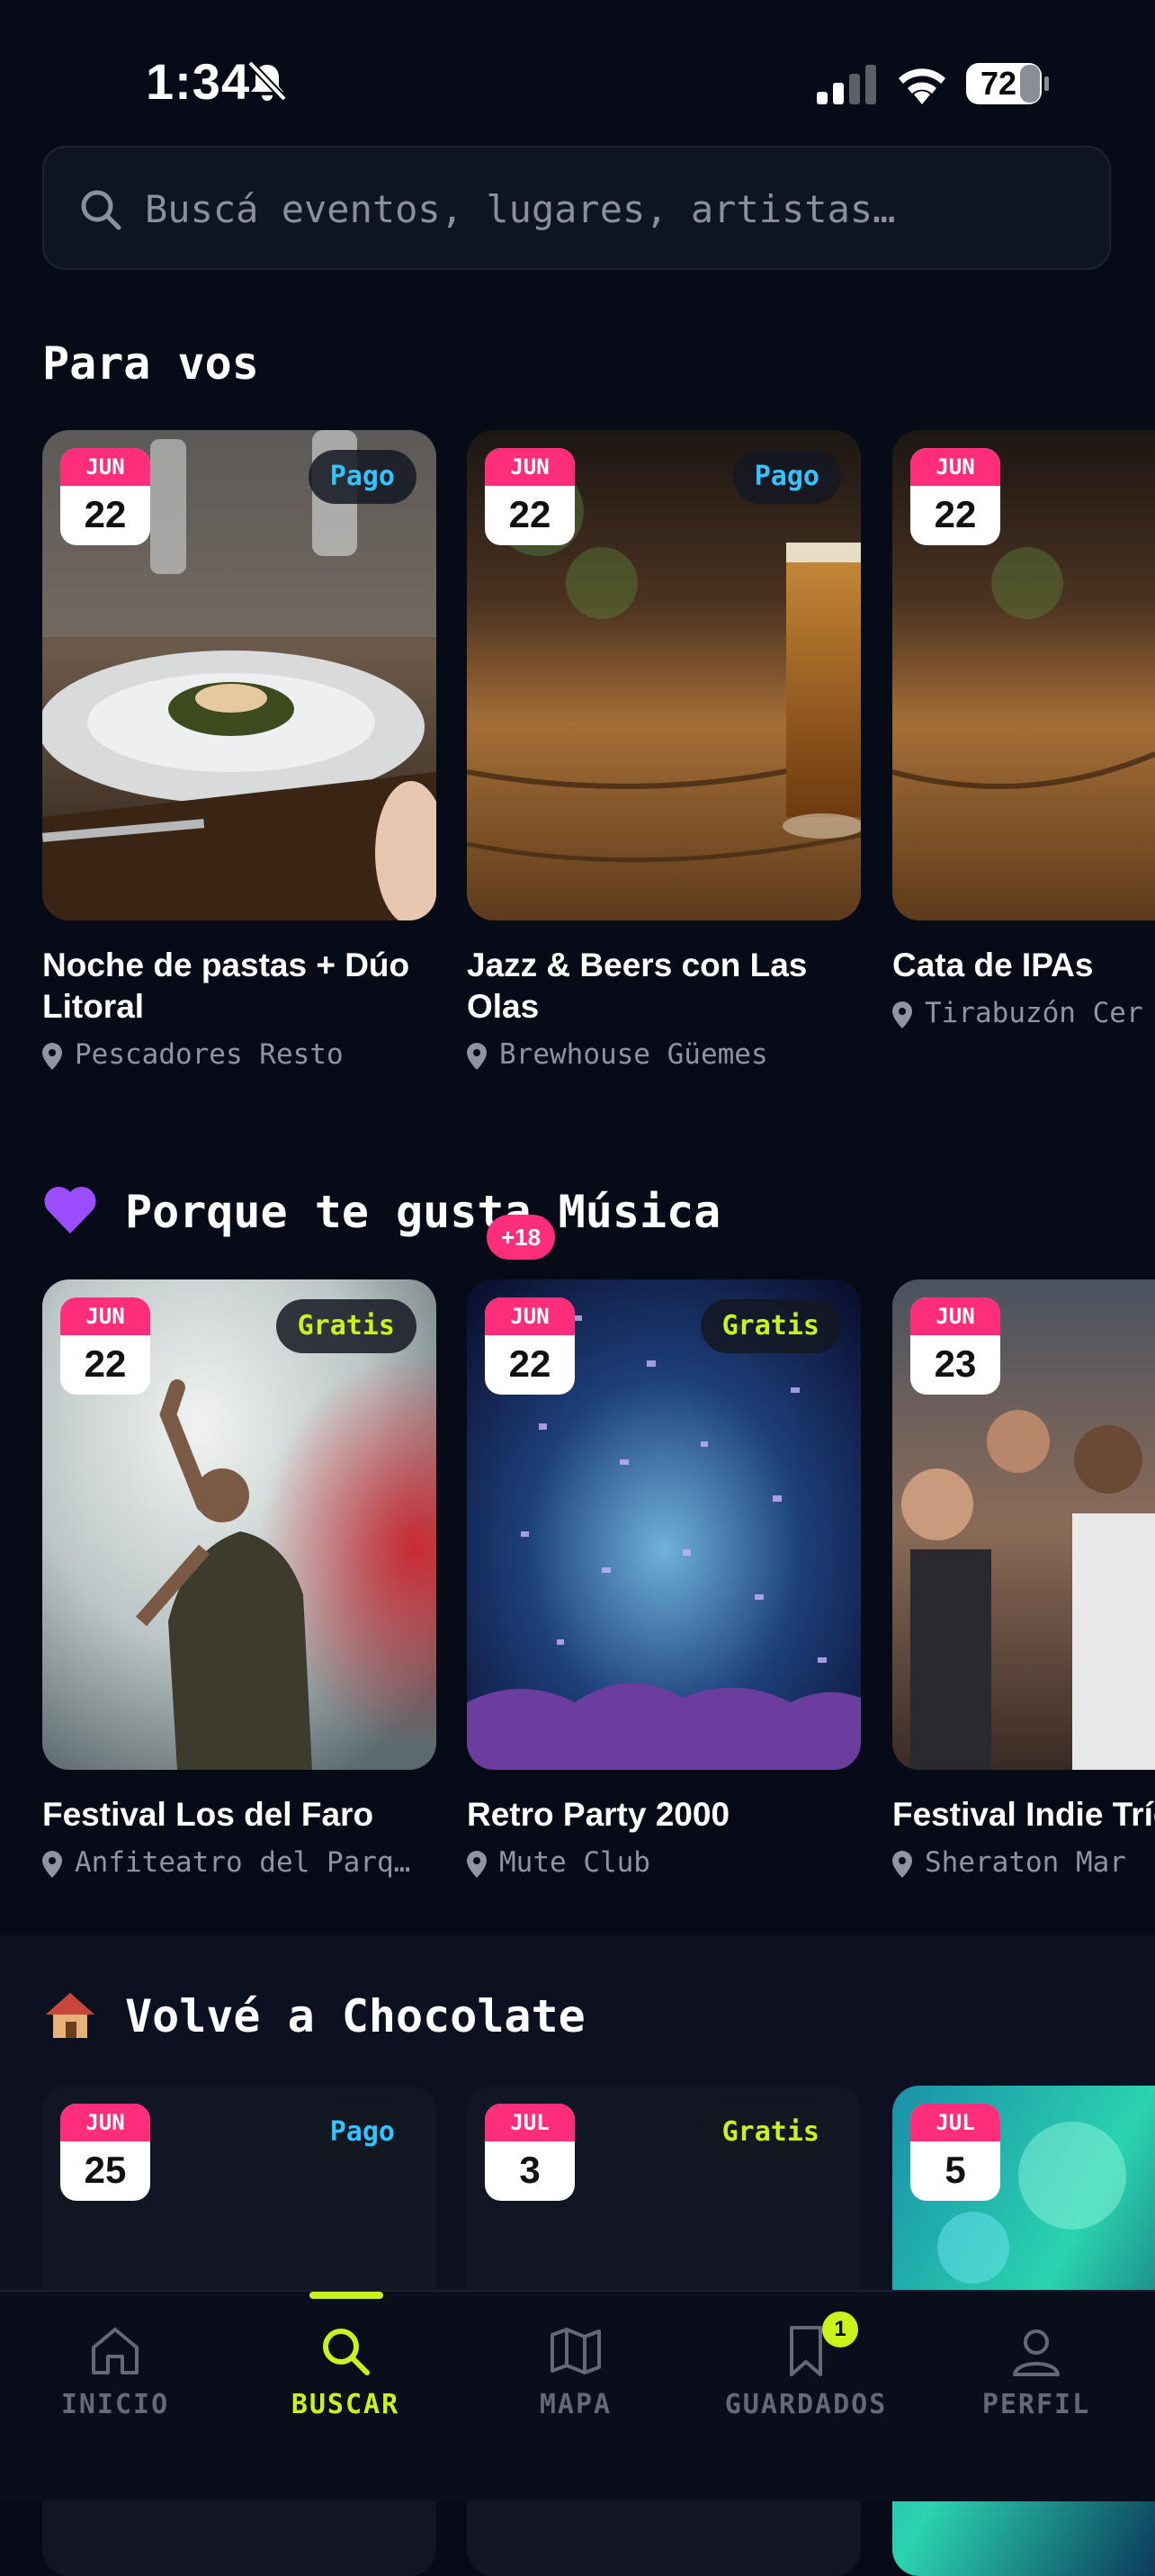  I want to click on date-badge: JUL 5, so click(955, 2153).